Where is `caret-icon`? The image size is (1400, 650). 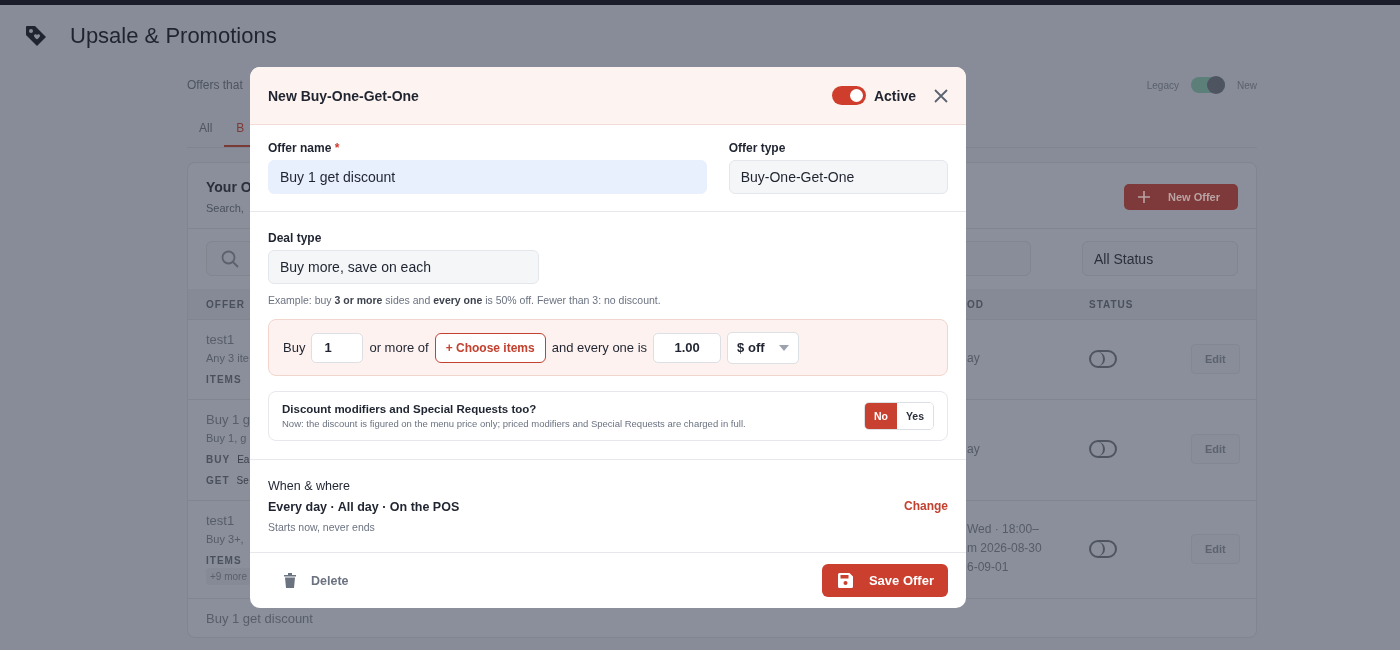 caret-icon is located at coordinates (783, 347).